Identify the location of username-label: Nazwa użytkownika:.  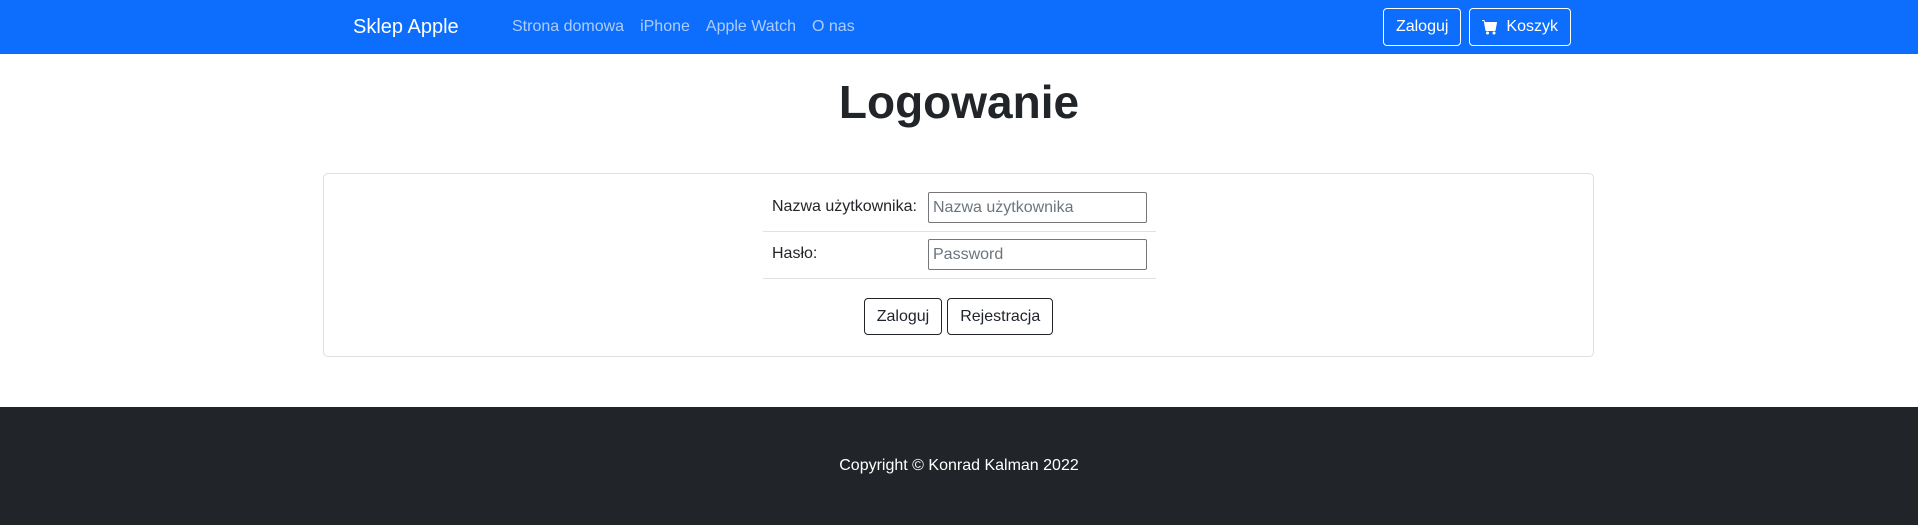
(844, 206).